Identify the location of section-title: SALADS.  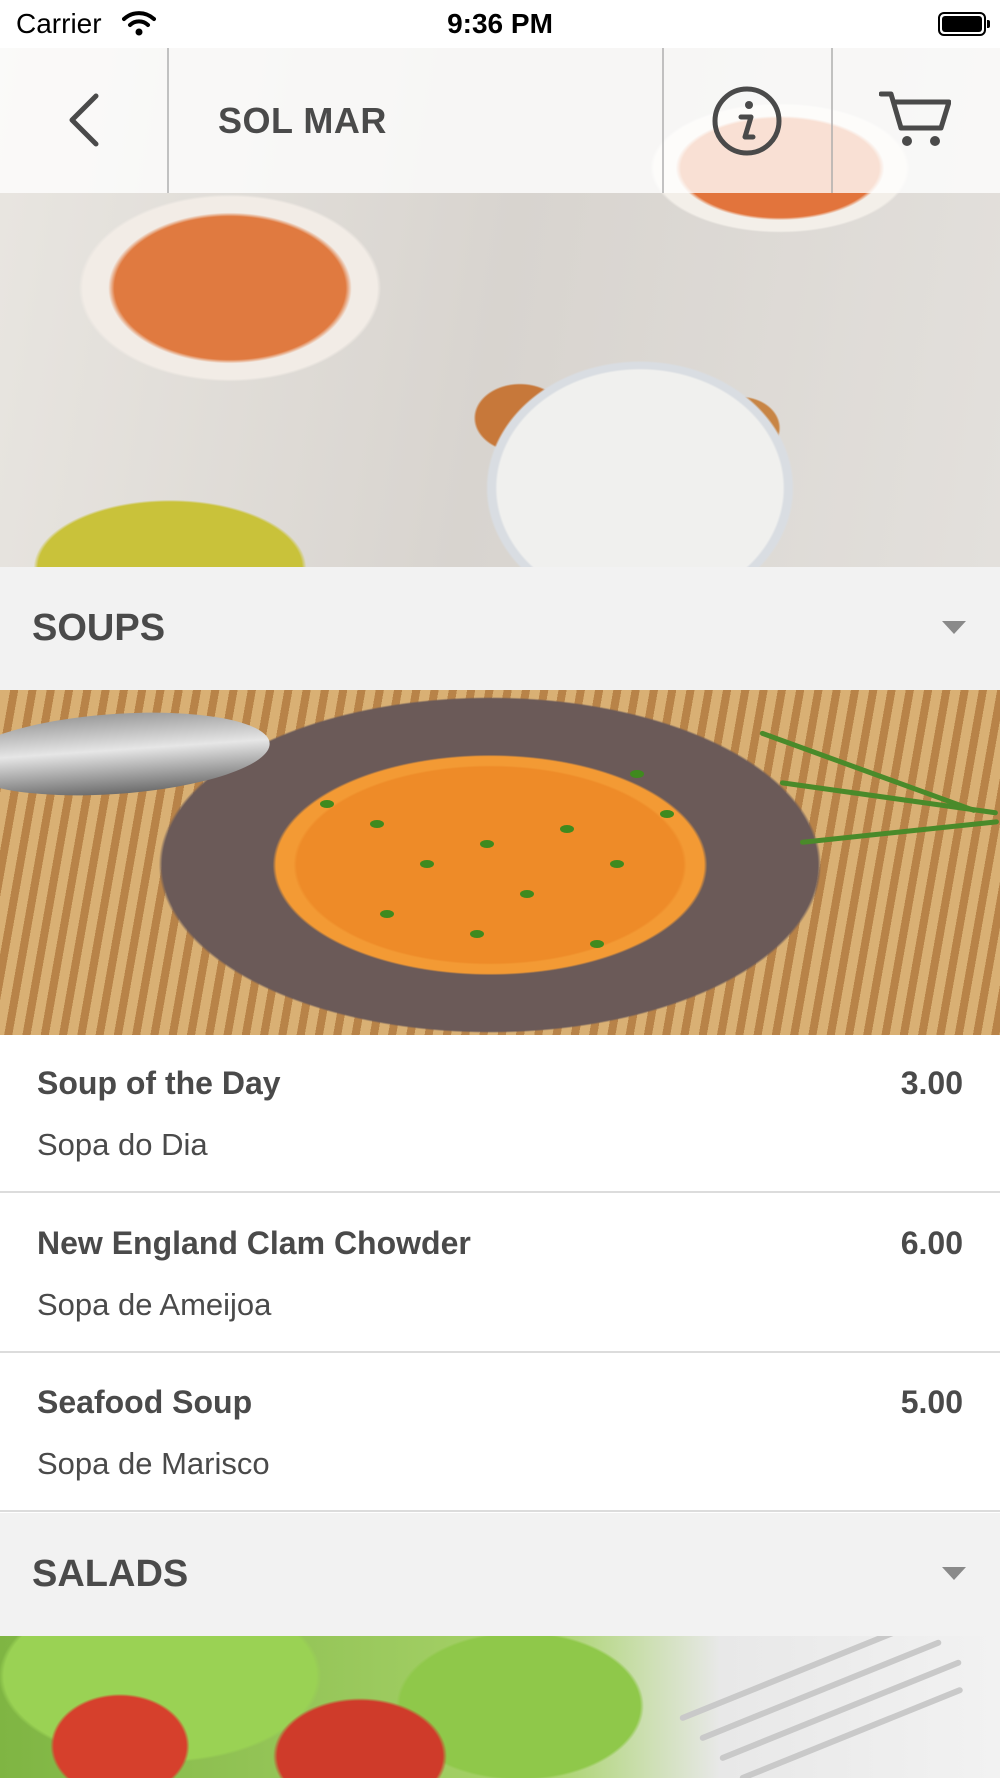
(110, 1574).